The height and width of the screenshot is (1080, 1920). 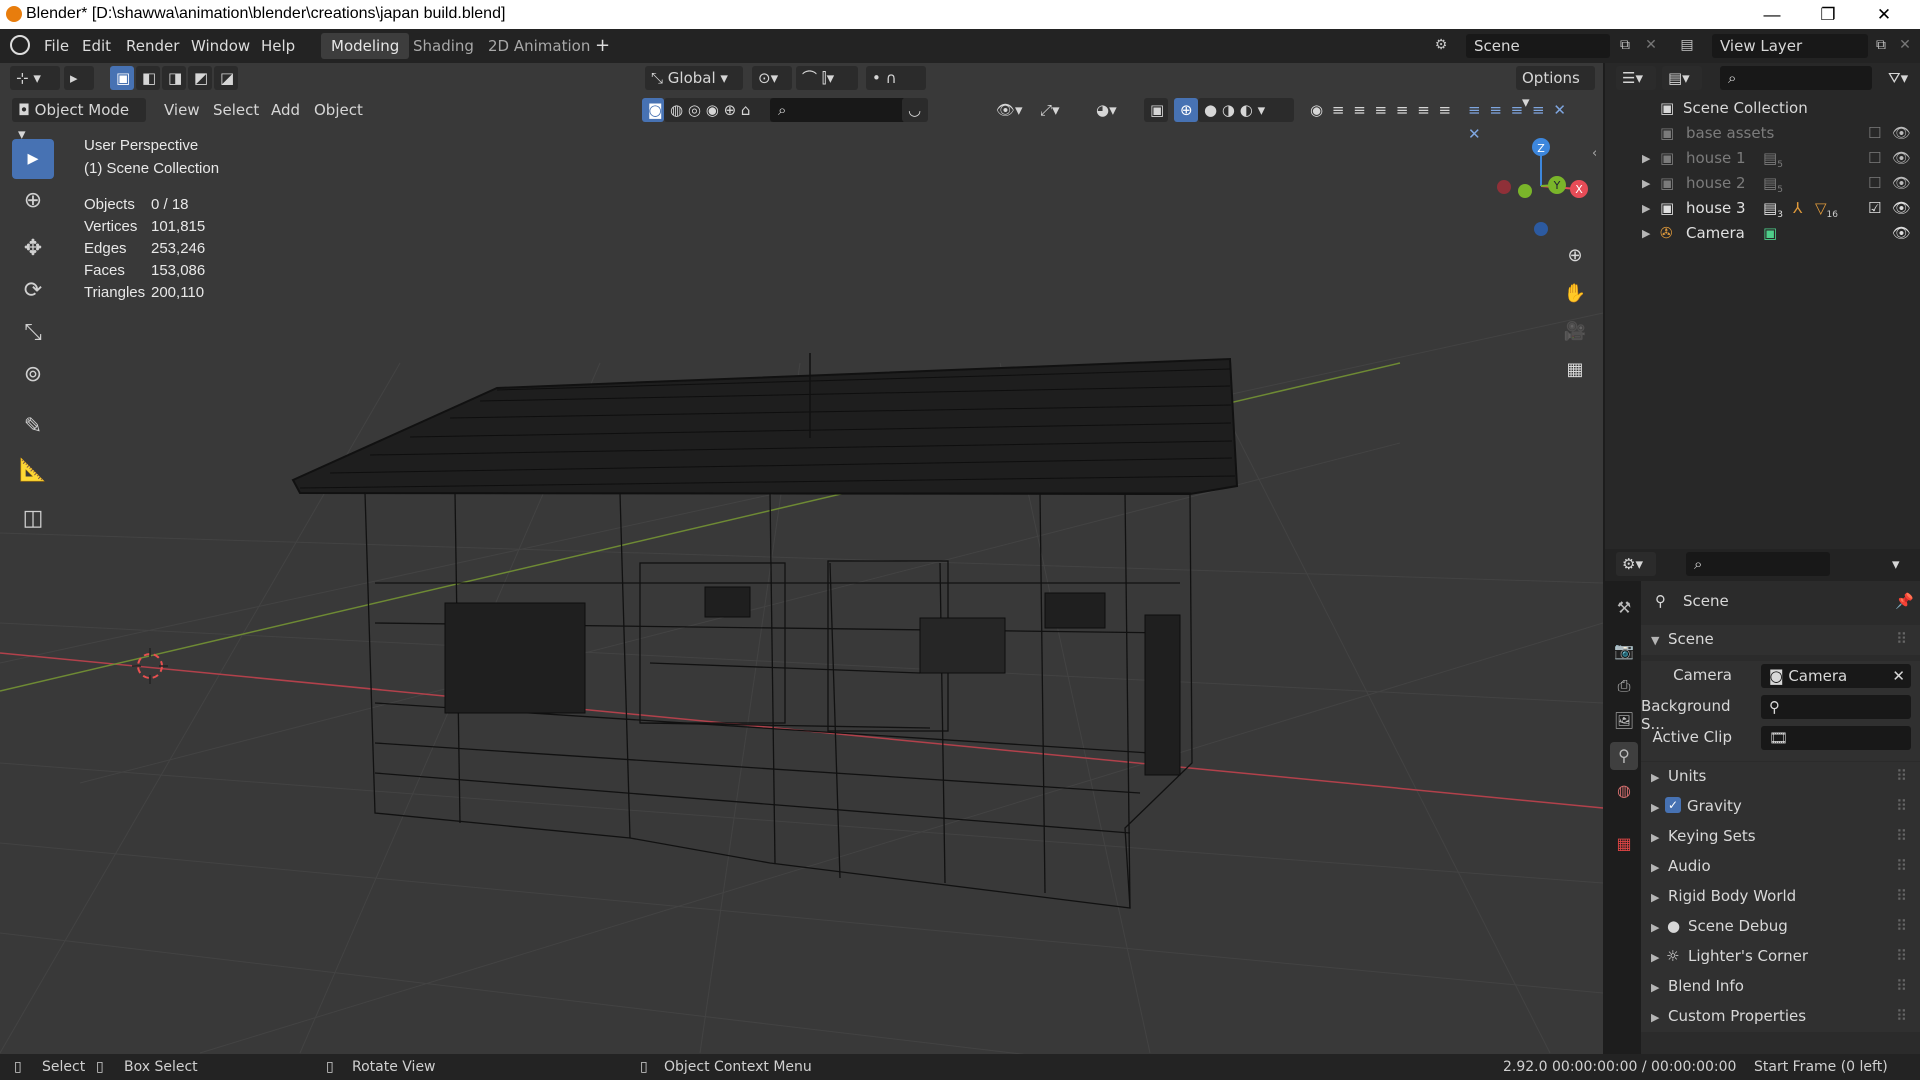 I want to click on panel-keying-sets: ▶ Keying Sets ⠿, so click(x=1780, y=837).